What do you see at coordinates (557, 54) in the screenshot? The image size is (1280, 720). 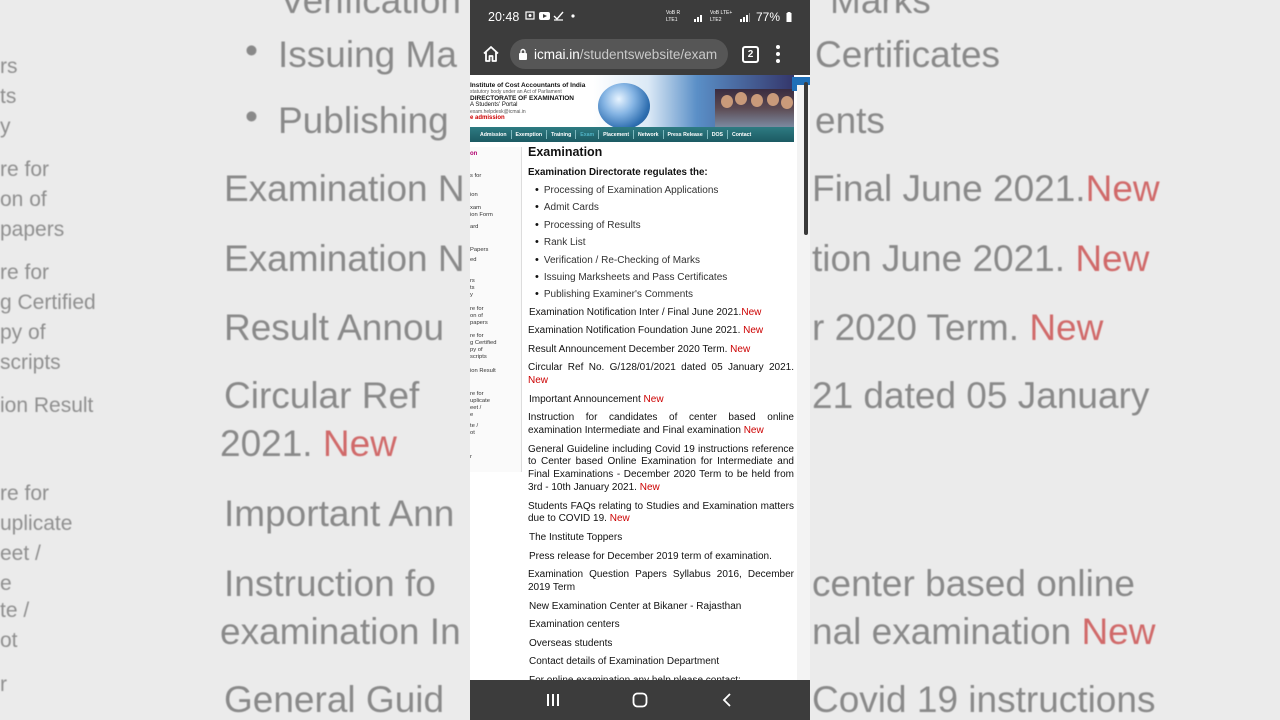 I see `url-domain: icmai.in` at bounding box center [557, 54].